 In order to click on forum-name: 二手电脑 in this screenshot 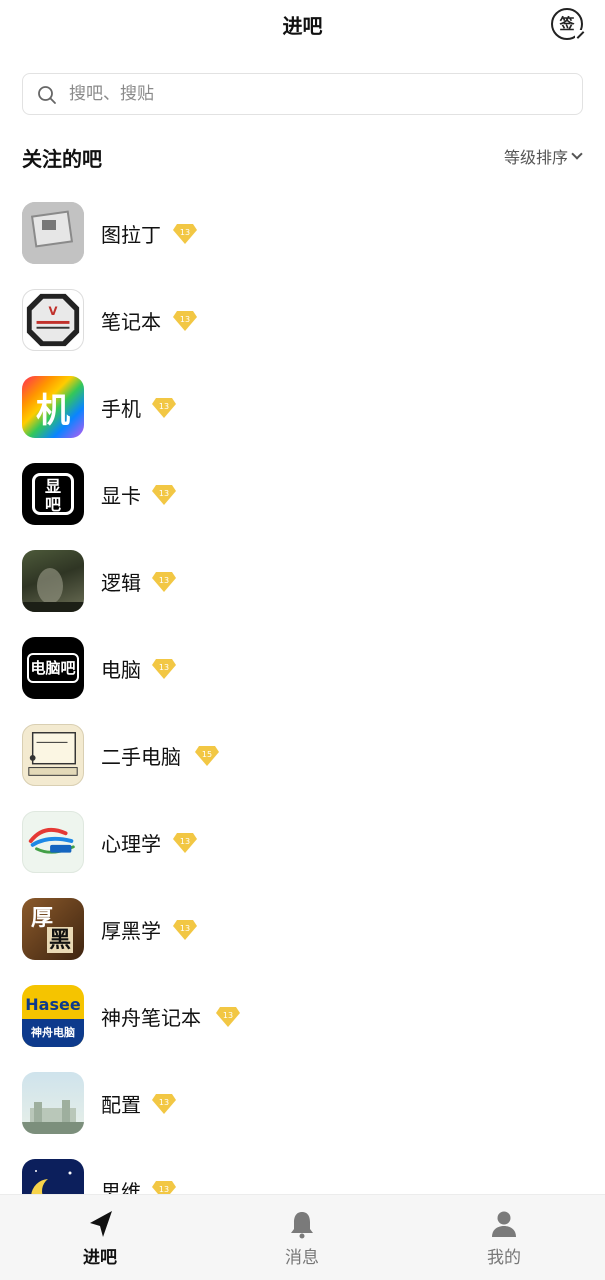, I will do `click(141, 757)`.